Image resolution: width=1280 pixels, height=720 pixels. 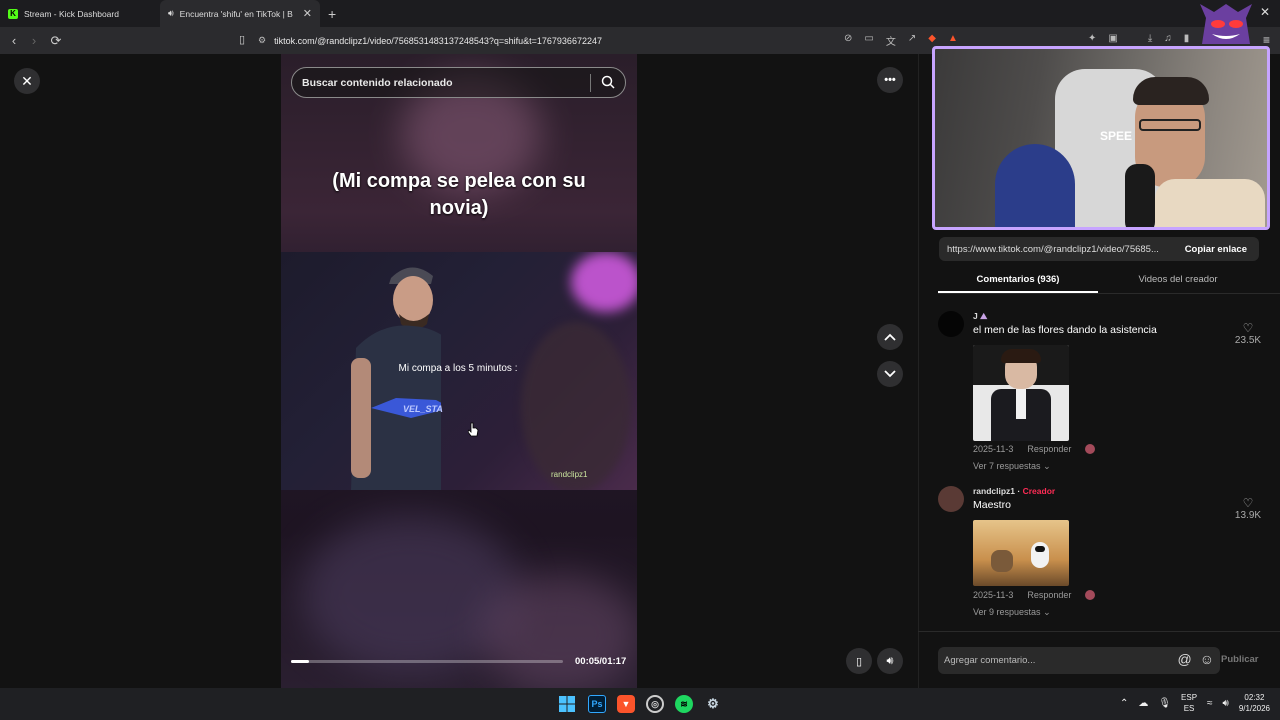 I want to click on screenshot-icon: ▣, so click(x=1112, y=38).